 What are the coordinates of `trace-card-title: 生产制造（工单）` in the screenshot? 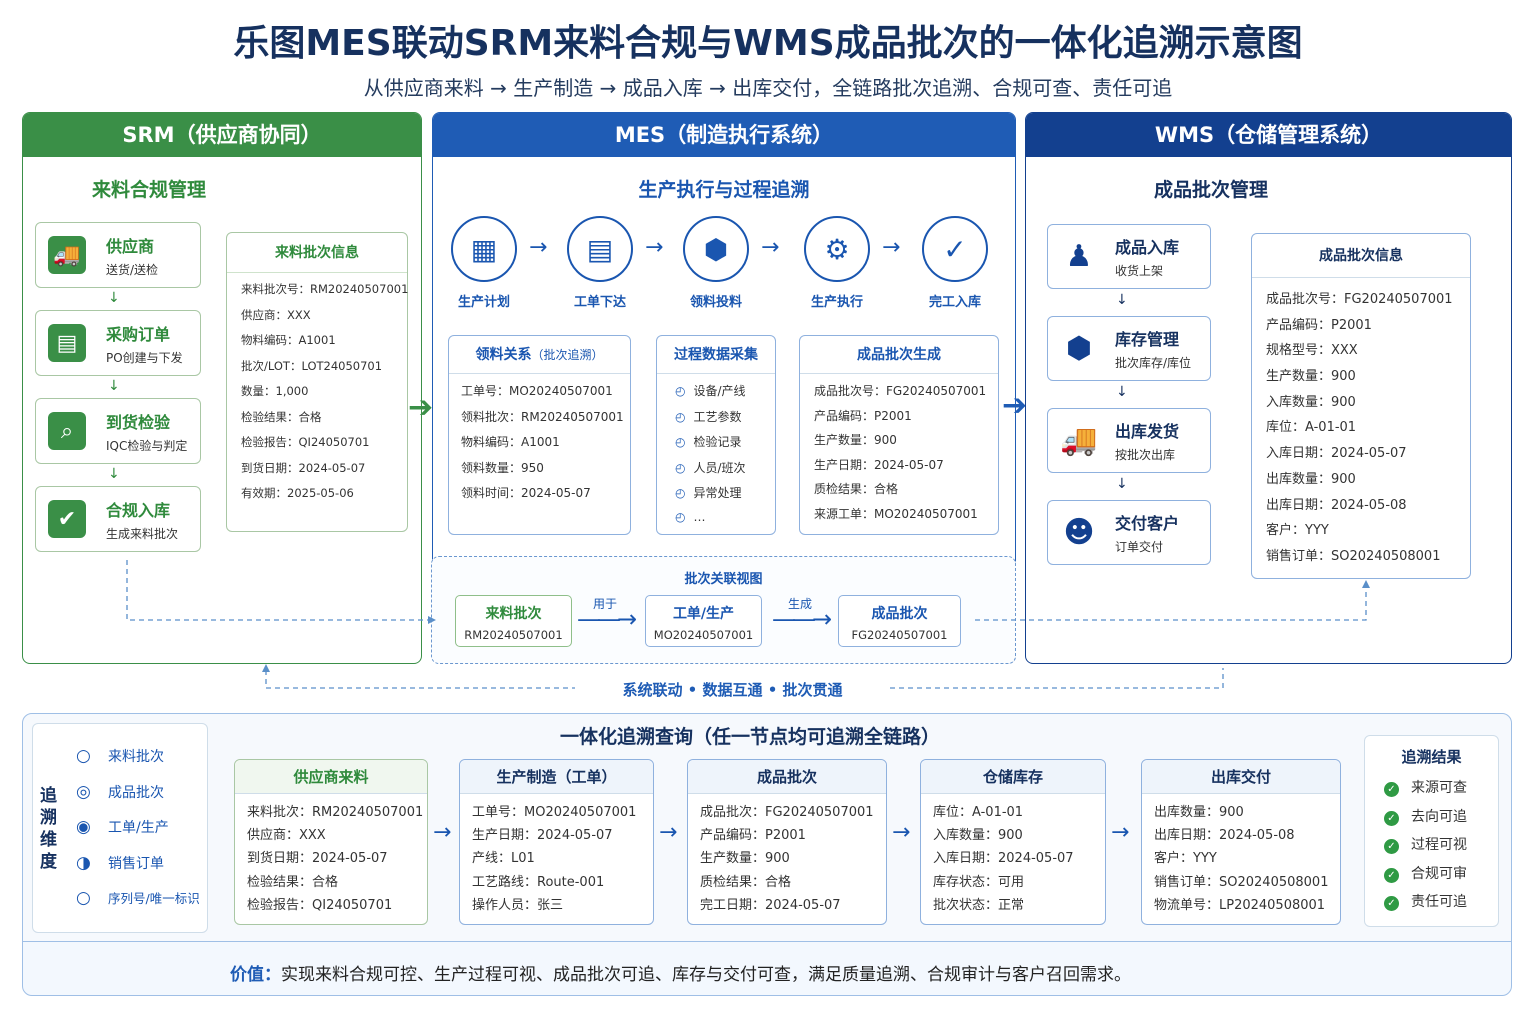 It's located at (556, 777).